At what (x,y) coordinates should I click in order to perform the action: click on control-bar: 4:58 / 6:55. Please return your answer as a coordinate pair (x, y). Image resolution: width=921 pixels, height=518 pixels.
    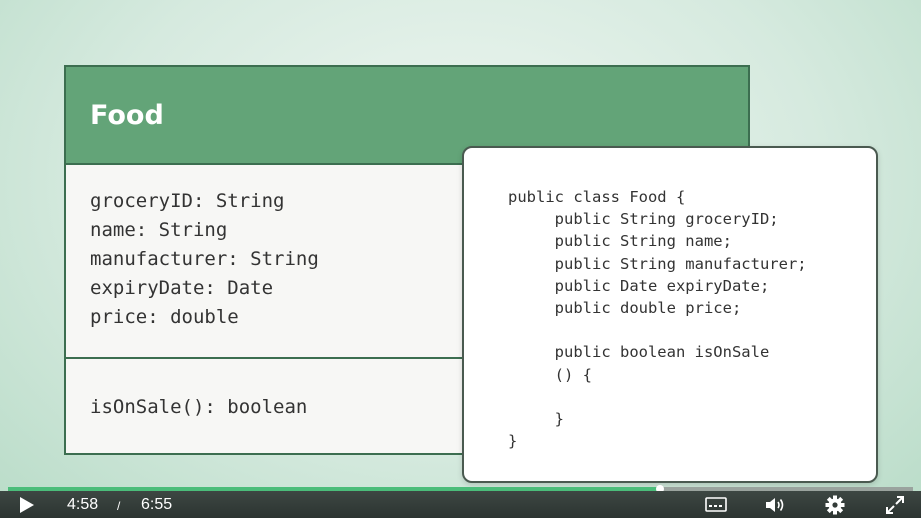
    Looking at the image, I should click on (460, 504).